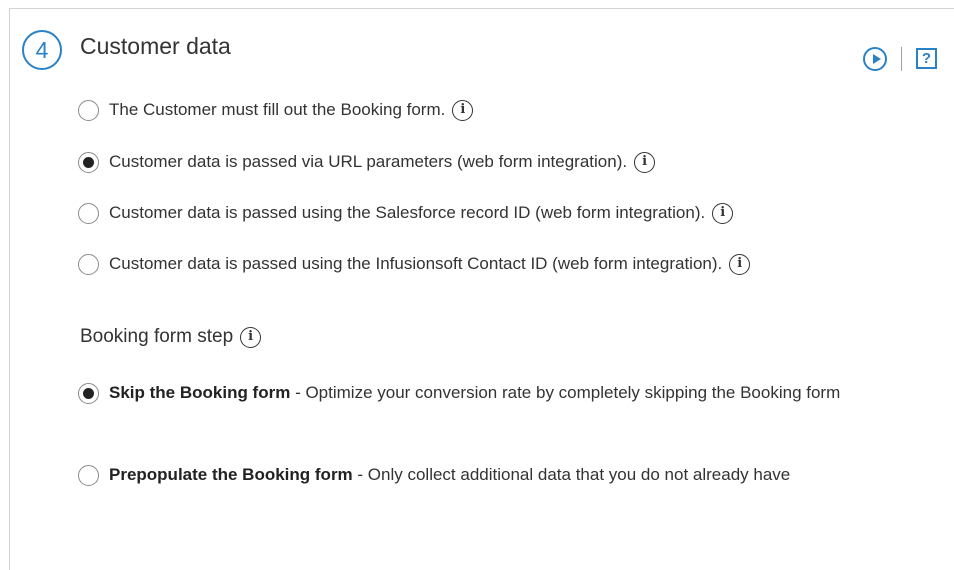 The width and height of the screenshot is (954, 570). I want to click on help-icon: ?, so click(926, 58).